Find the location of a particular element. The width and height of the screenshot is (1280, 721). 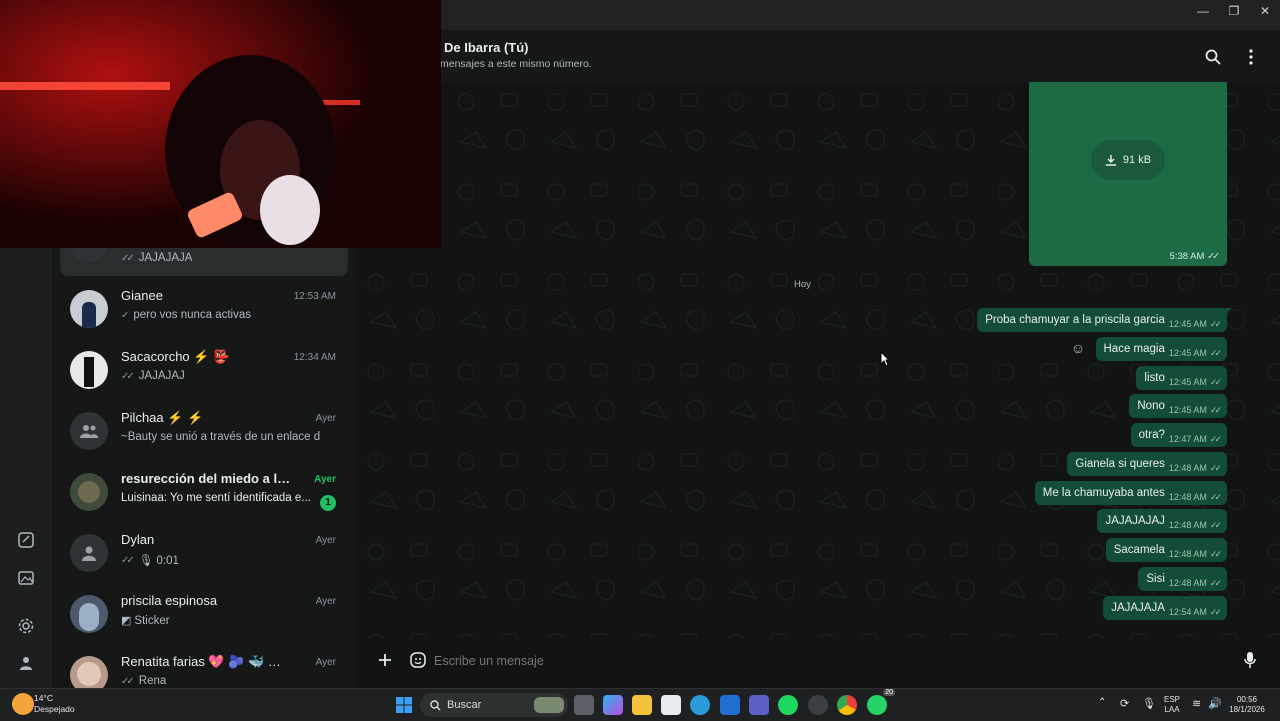

teams-icon is located at coordinates (759, 705).